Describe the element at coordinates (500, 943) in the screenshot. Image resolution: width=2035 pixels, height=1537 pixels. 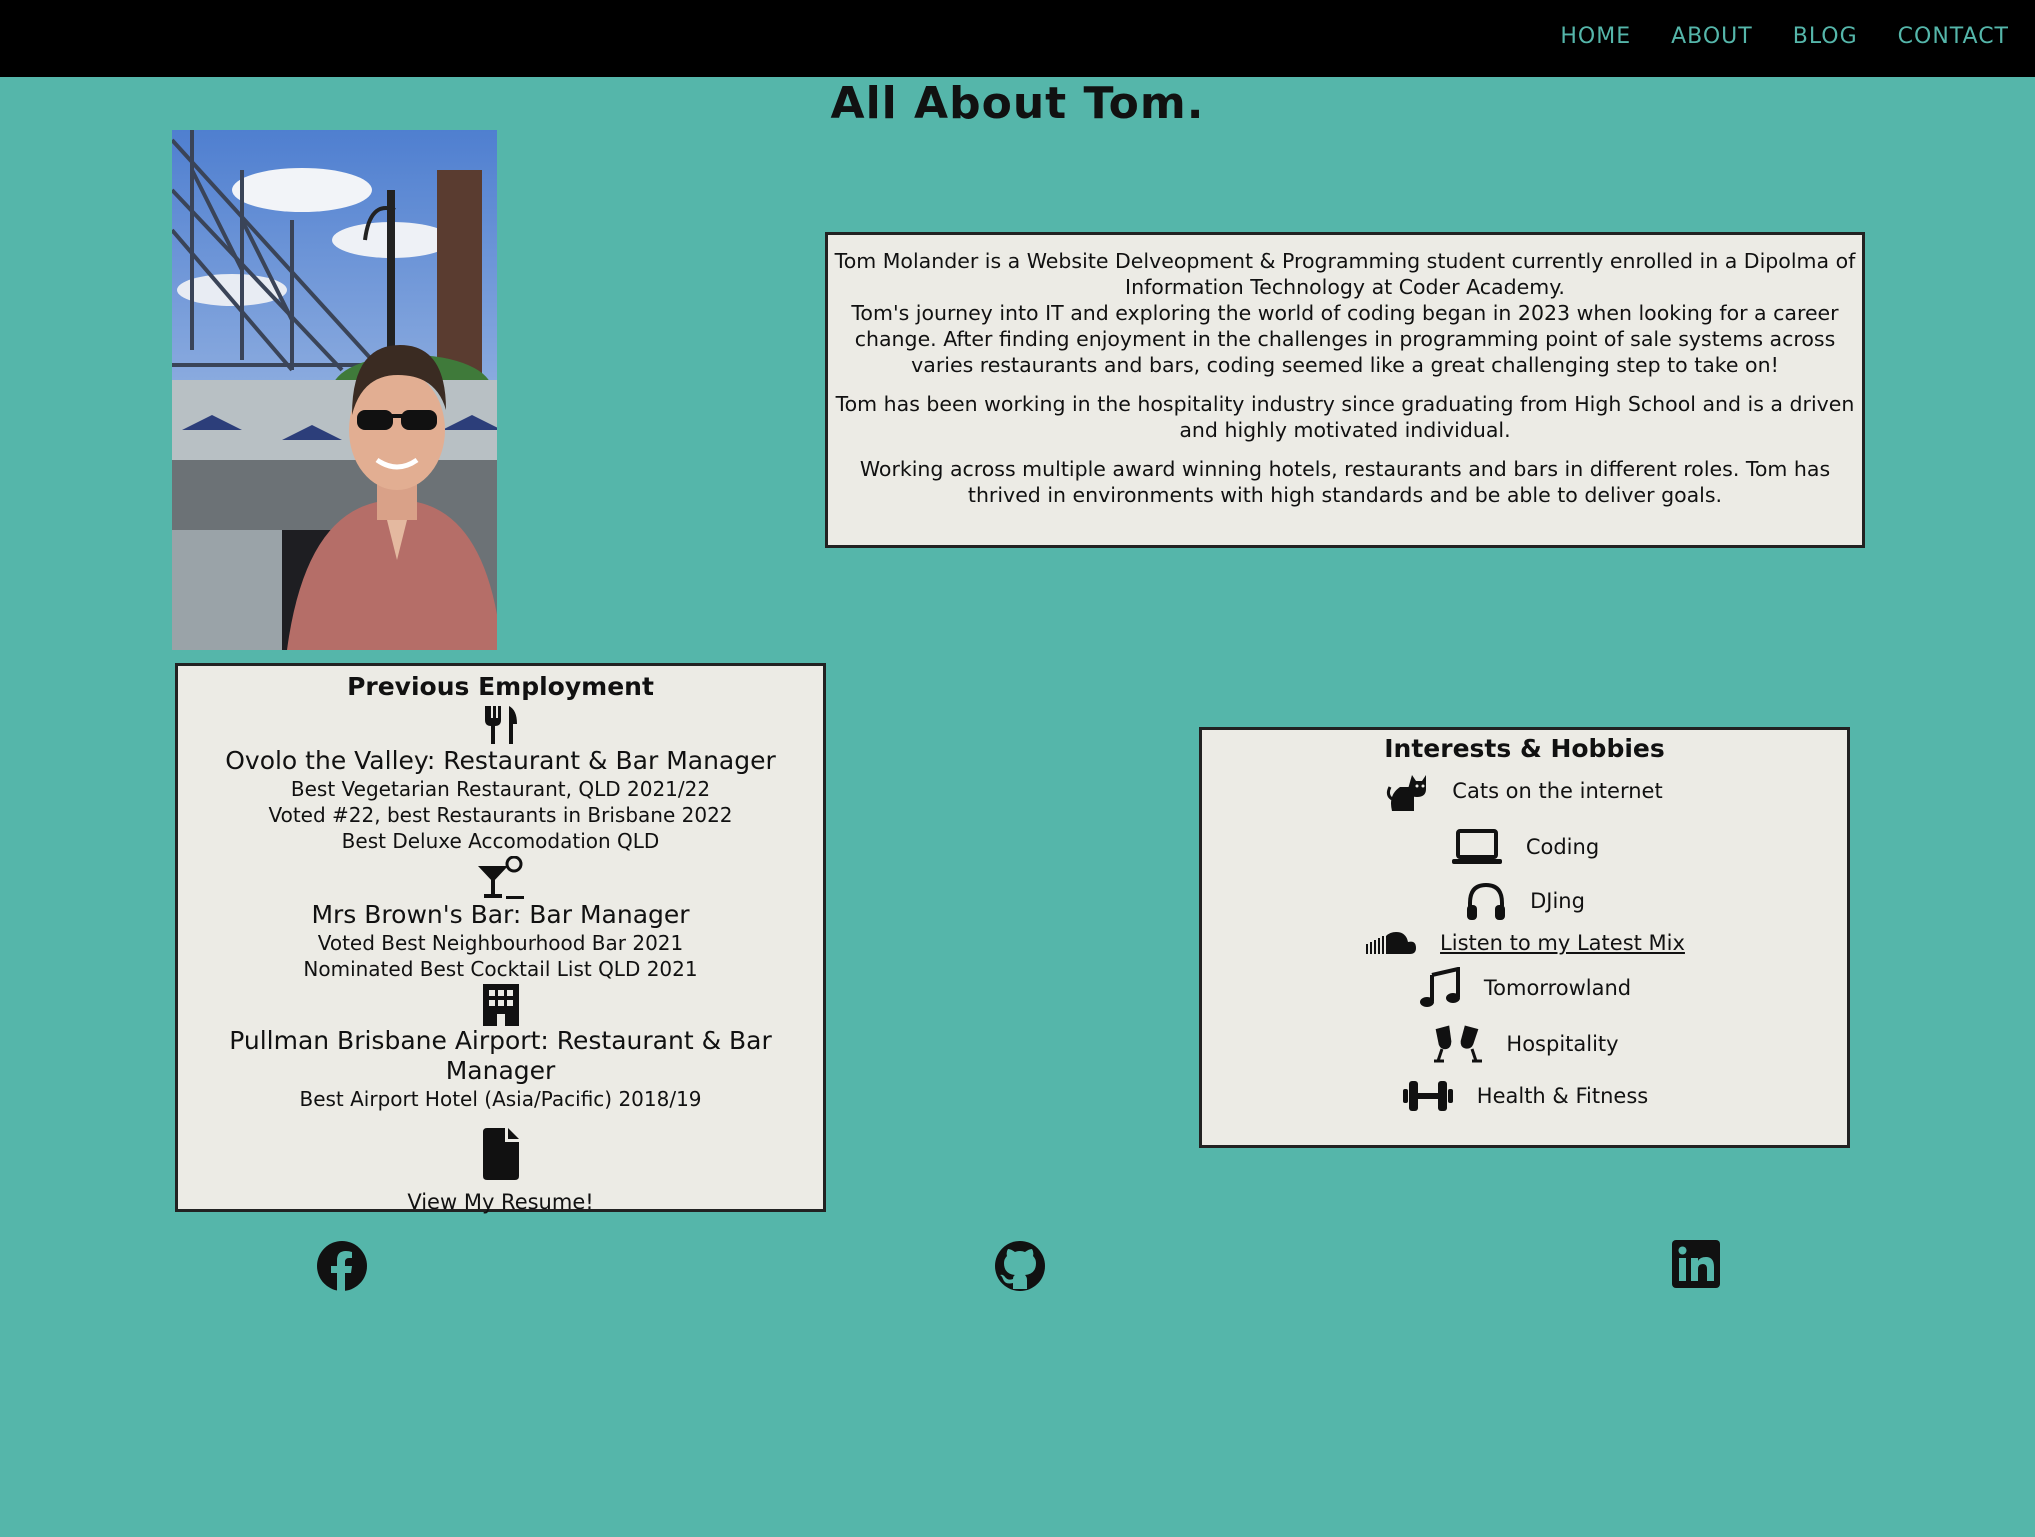
I see `job-award: Voted Best Neighbourhood Bar 2021` at that location.